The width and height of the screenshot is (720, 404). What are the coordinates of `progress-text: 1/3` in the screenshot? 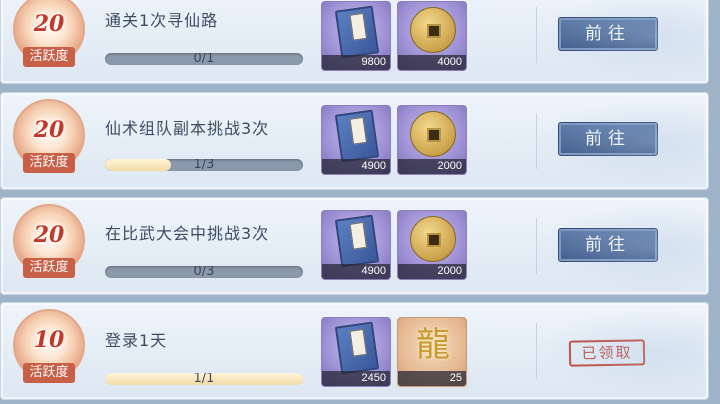 It's located at (204, 165).